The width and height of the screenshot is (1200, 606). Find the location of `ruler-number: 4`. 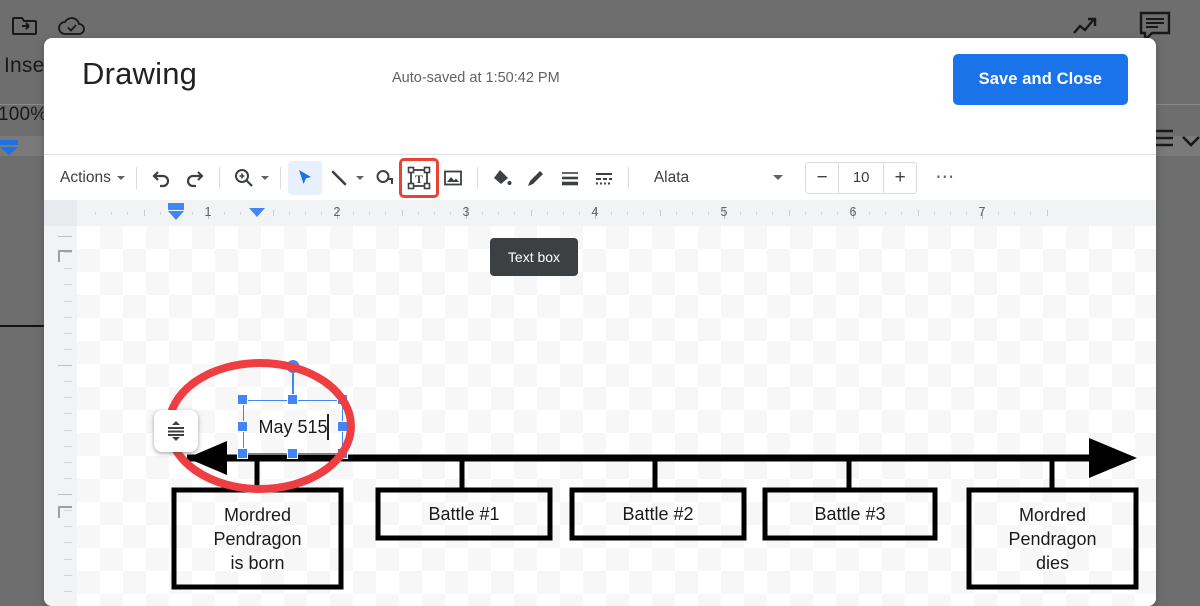

ruler-number: 4 is located at coordinates (595, 212).